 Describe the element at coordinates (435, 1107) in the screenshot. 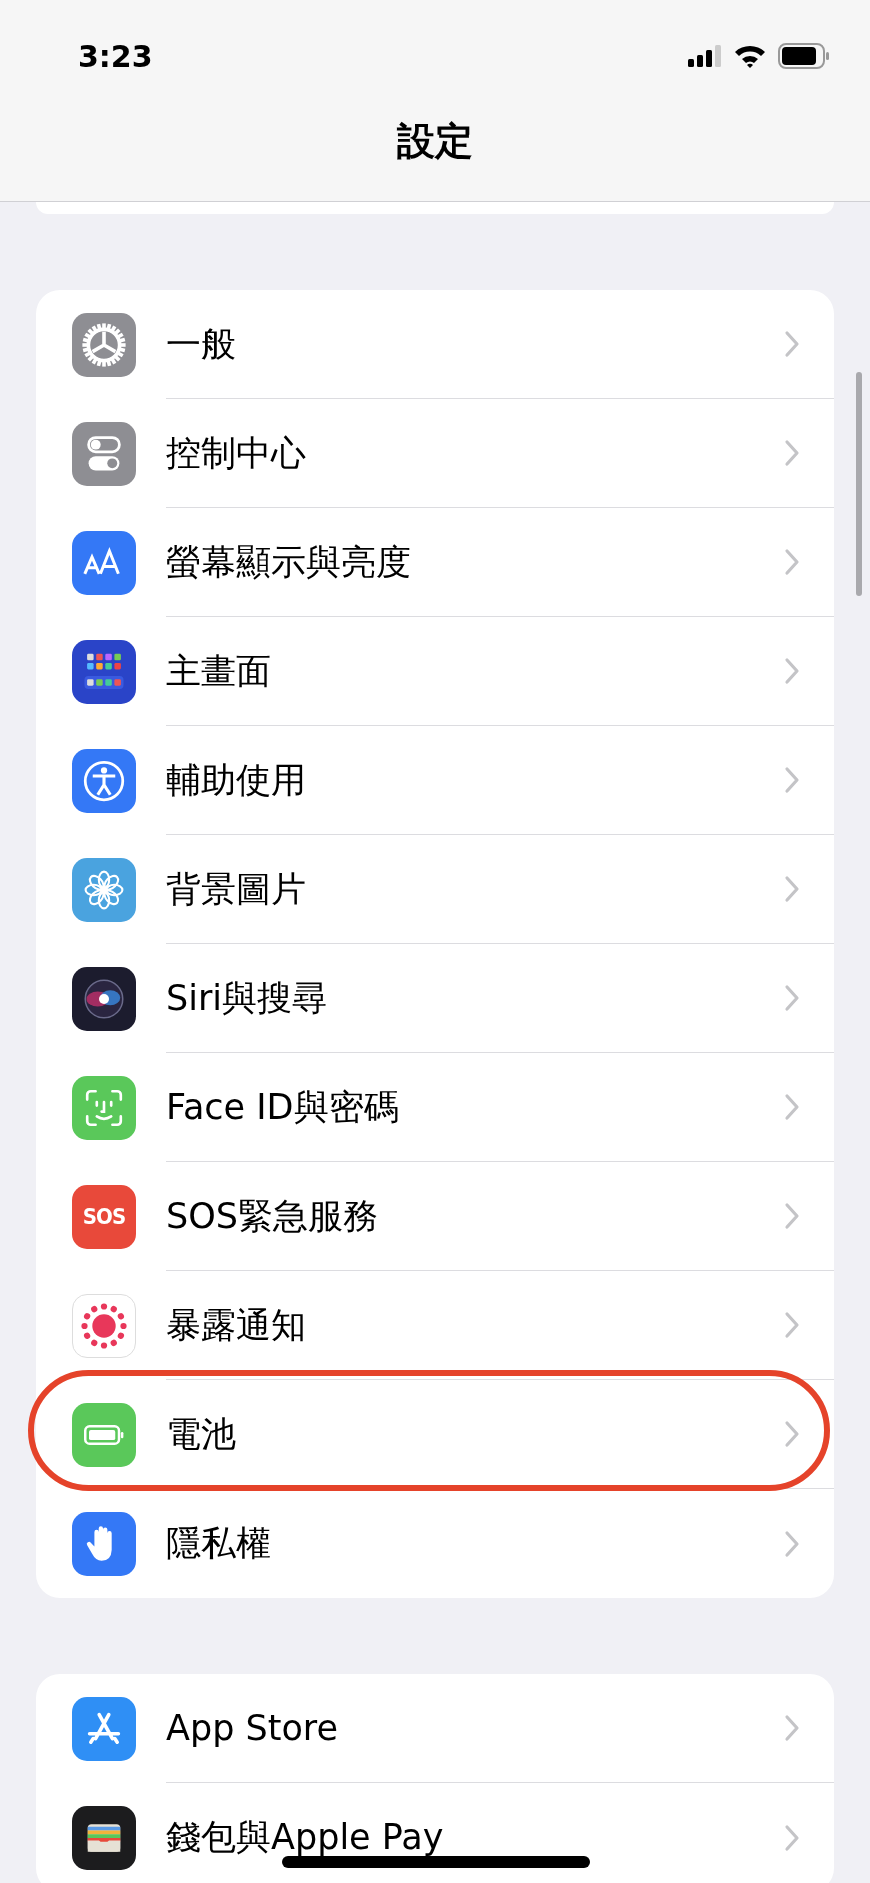

I see `settings-row: Face ID與密碼` at that location.